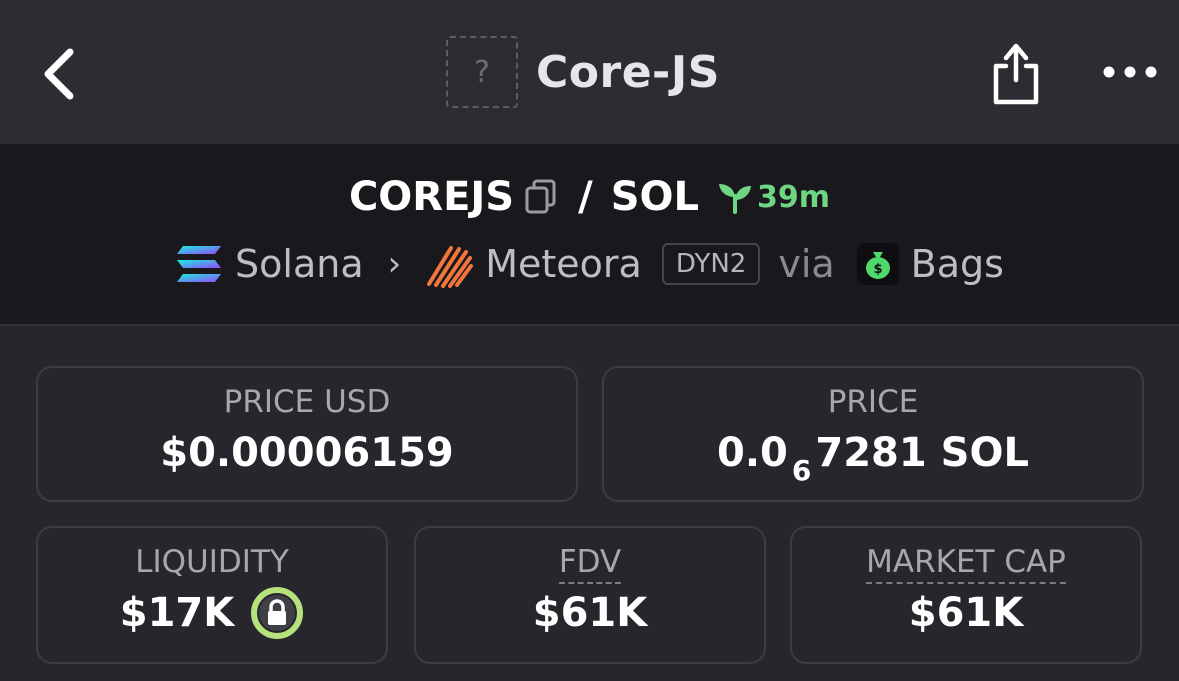  I want to click on price-prefix: 0.0, so click(752, 453).